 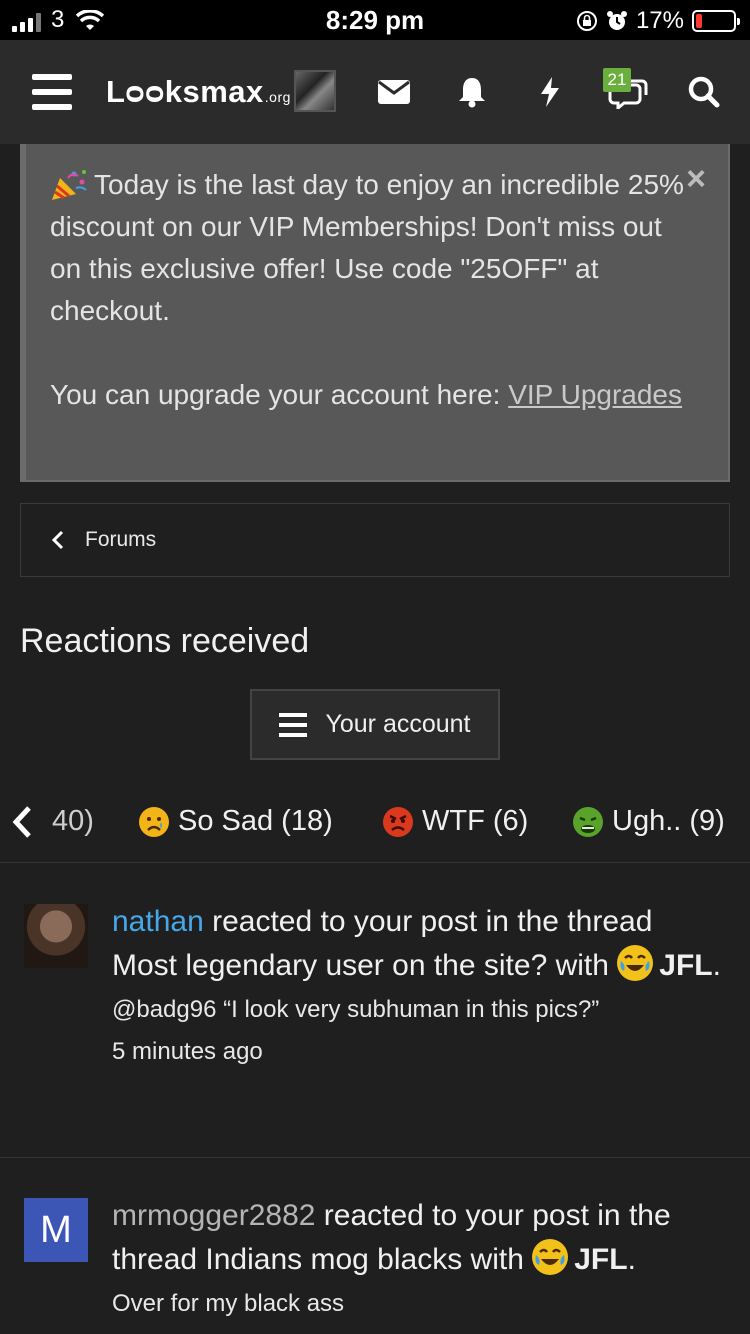 What do you see at coordinates (586, 21) in the screenshot?
I see `rotation-lock-icon` at bounding box center [586, 21].